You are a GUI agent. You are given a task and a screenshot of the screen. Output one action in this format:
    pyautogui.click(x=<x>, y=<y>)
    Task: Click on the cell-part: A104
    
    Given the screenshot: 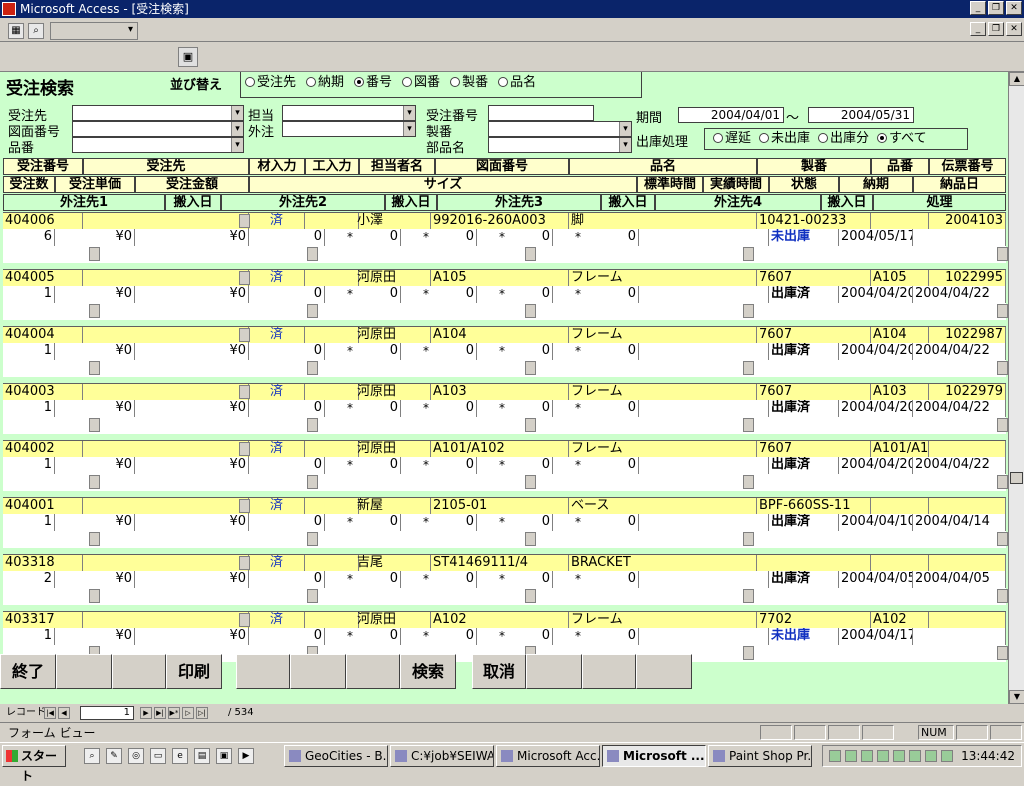 What is the action you would take?
    pyautogui.click(x=900, y=335)
    